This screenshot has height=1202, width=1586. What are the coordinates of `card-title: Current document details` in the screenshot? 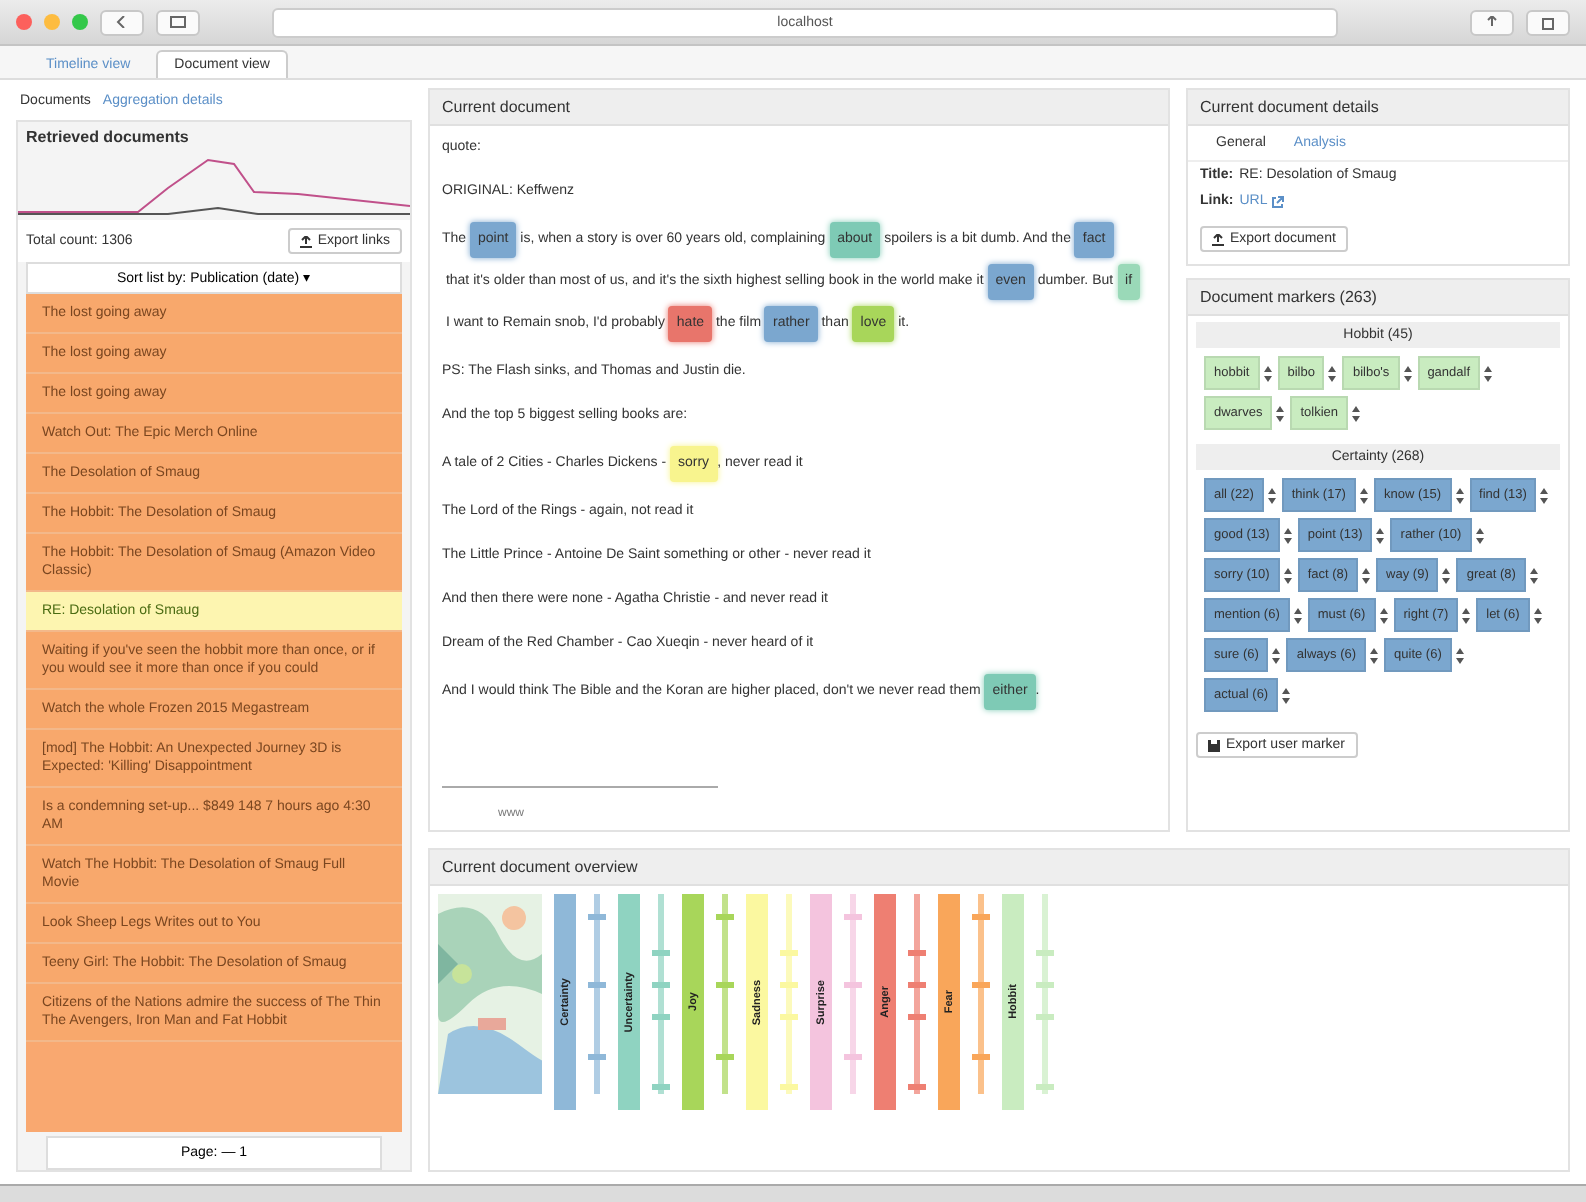 It's located at (1378, 108).